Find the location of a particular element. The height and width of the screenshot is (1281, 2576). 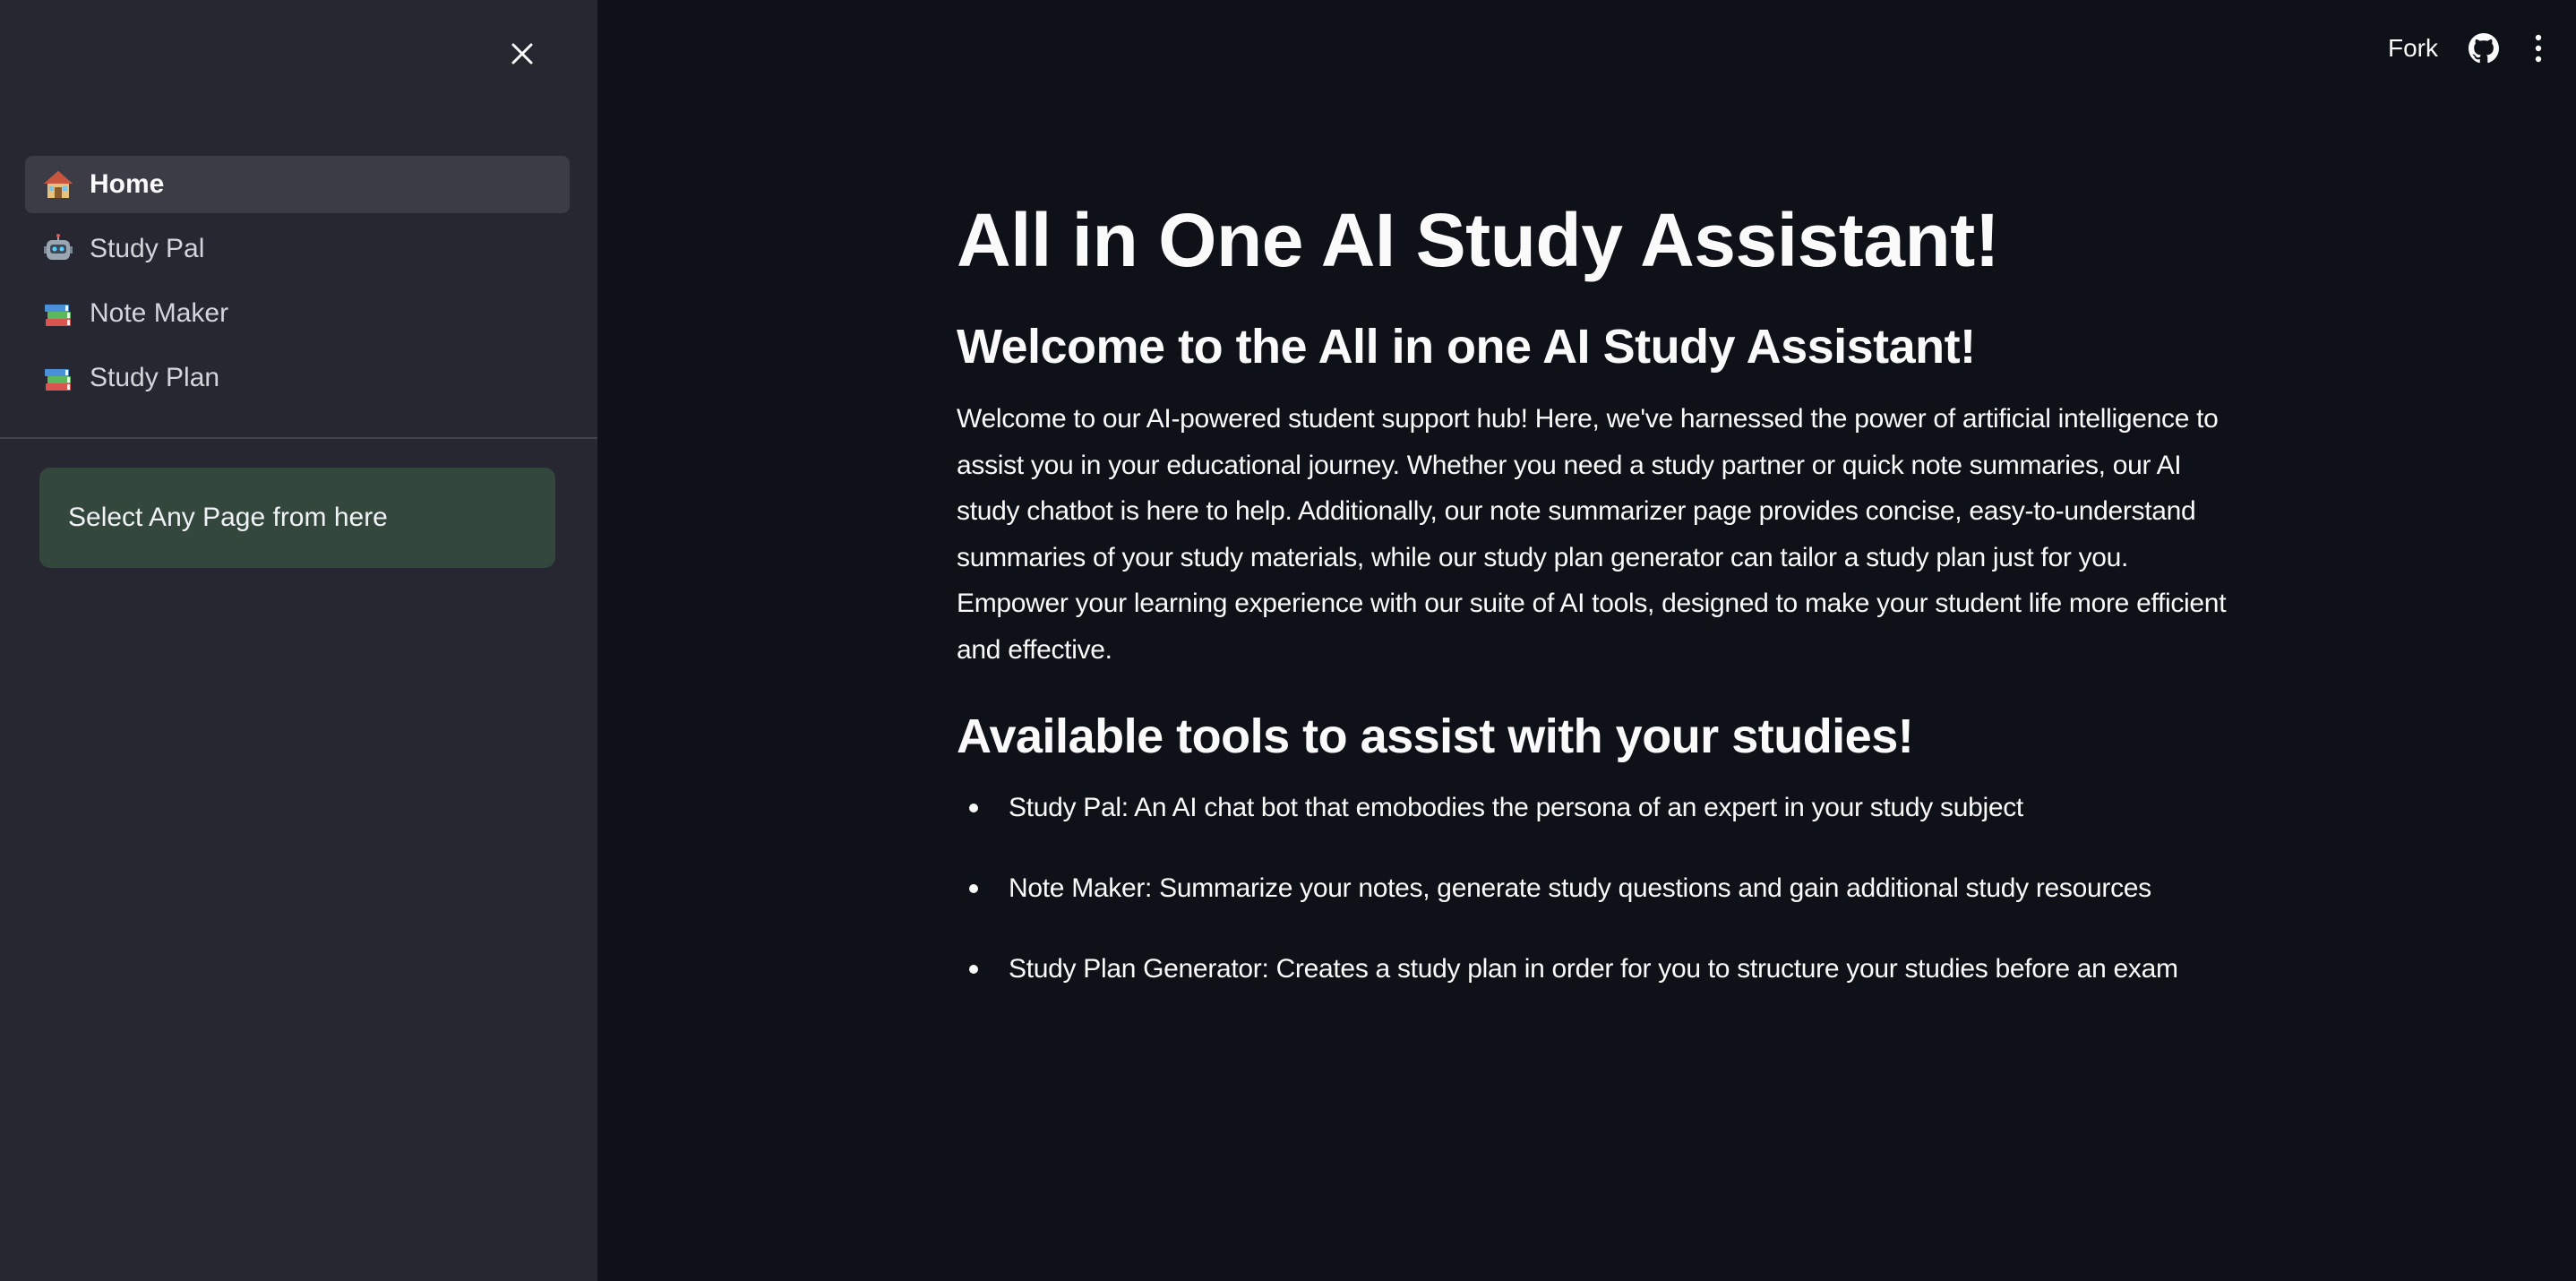

sidebar-divider is located at coordinates (298, 438).